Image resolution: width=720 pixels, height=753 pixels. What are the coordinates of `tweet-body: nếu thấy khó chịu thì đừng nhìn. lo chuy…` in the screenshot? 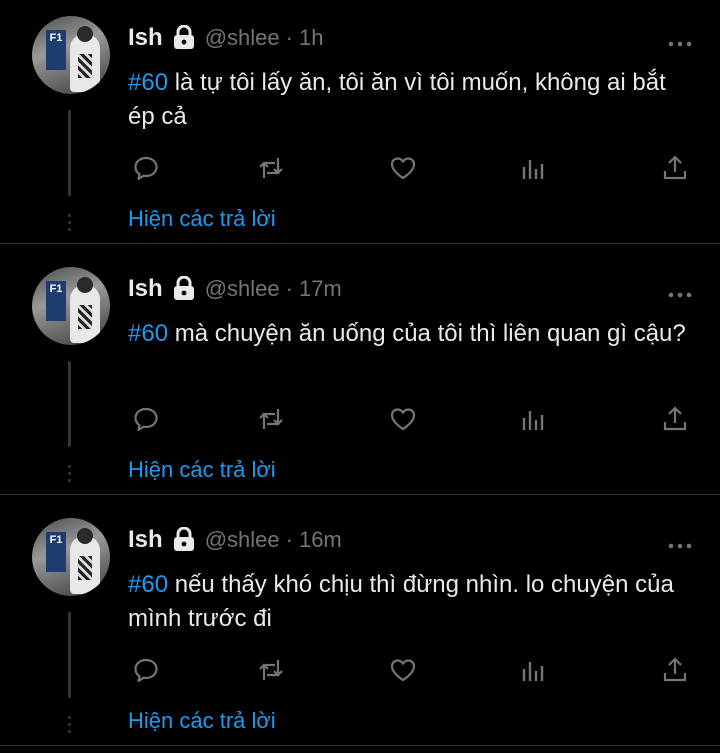 It's located at (401, 601).